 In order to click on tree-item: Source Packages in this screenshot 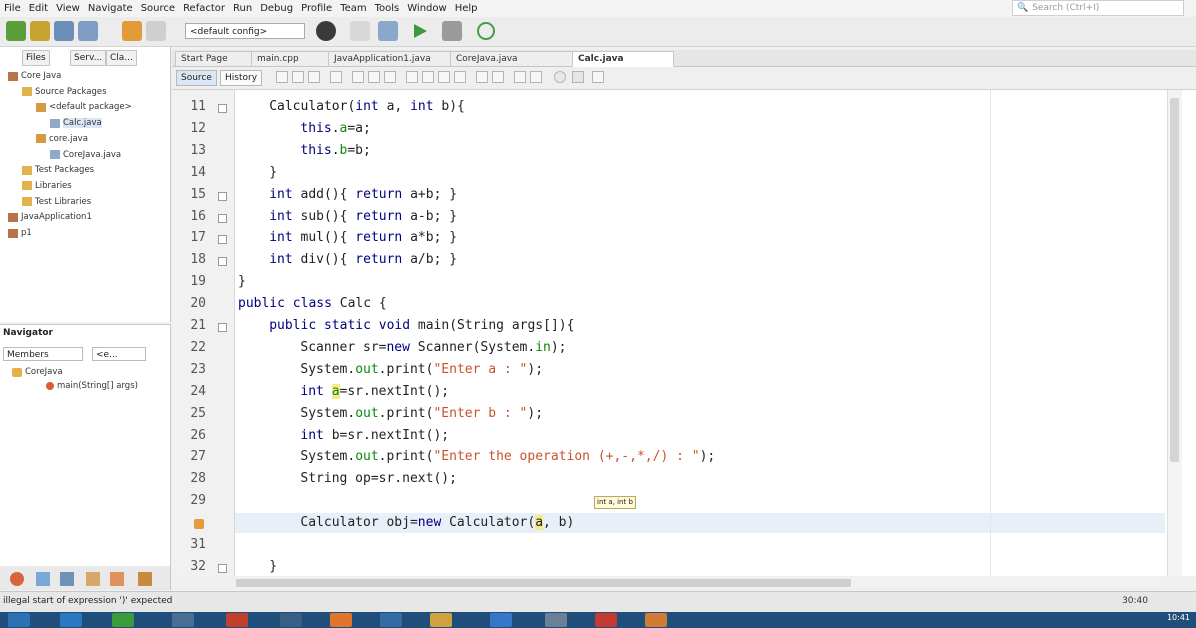, I will do `click(64, 92)`.